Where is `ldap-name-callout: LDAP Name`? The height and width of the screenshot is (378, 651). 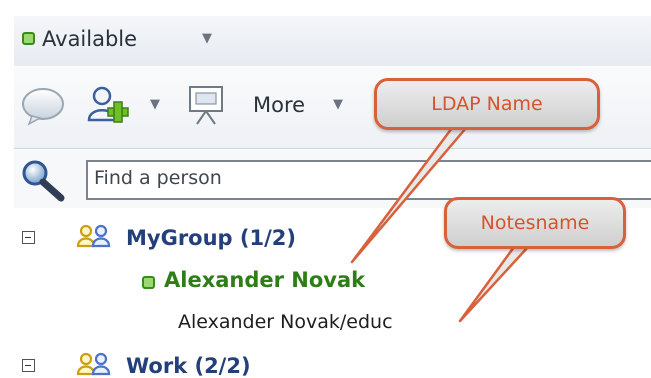
ldap-name-callout: LDAP Name is located at coordinates (487, 104).